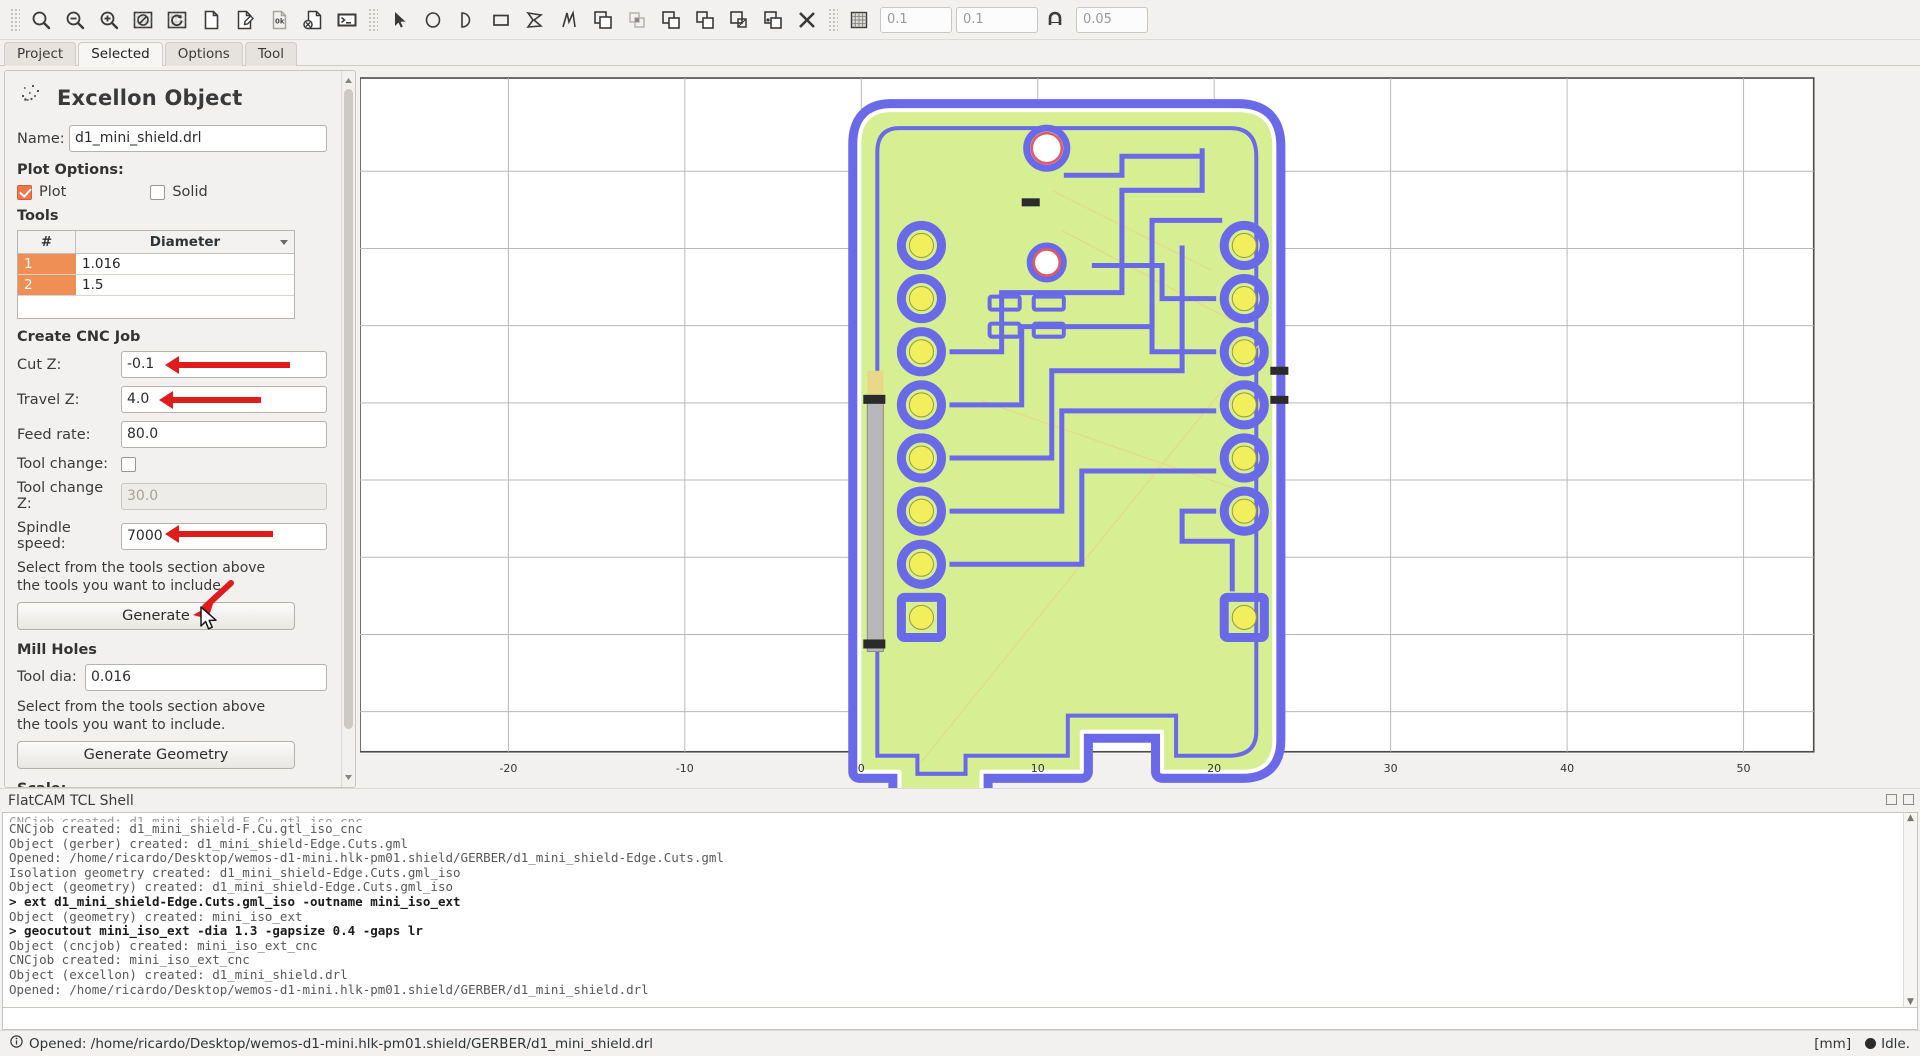 The image size is (1920, 1056). Describe the element at coordinates (177, 20) in the screenshot. I see `replot-icon` at that location.